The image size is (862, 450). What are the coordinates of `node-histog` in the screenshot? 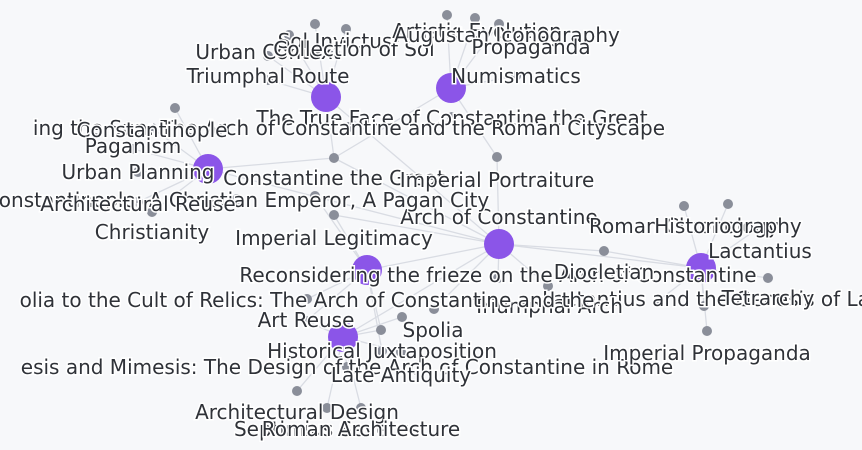 It's located at (728, 204).